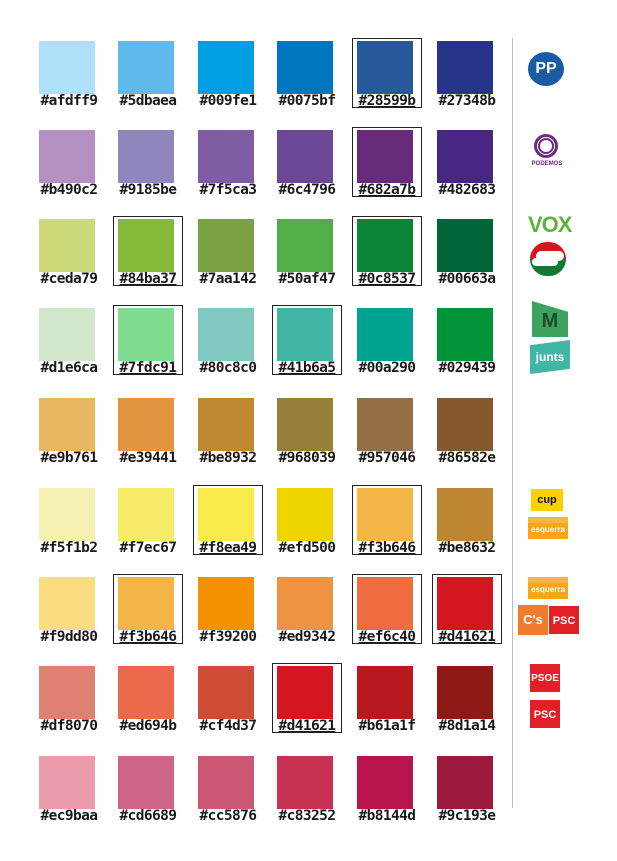 The height and width of the screenshot is (861, 617). What do you see at coordinates (307, 458) in the screenshot?
I see `color-hex-label: #968039` at bounding box center [307, 458].